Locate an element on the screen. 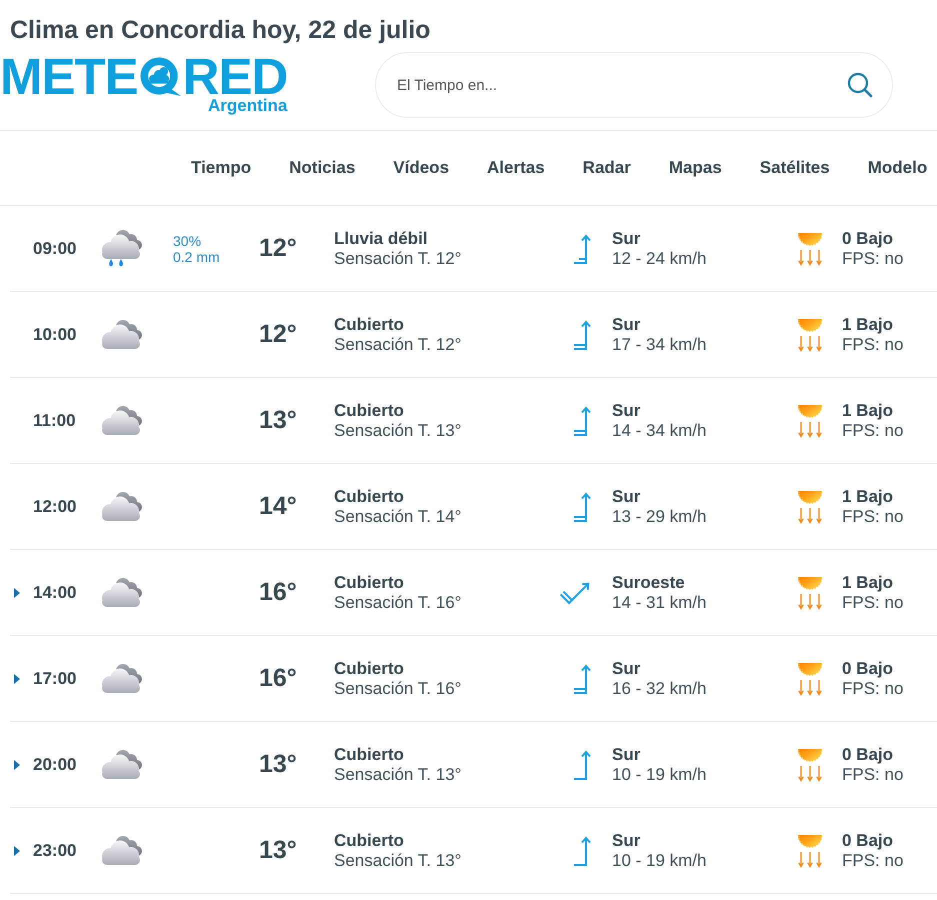  logo-region-label: Argentina is located at coordinates (248, 106).